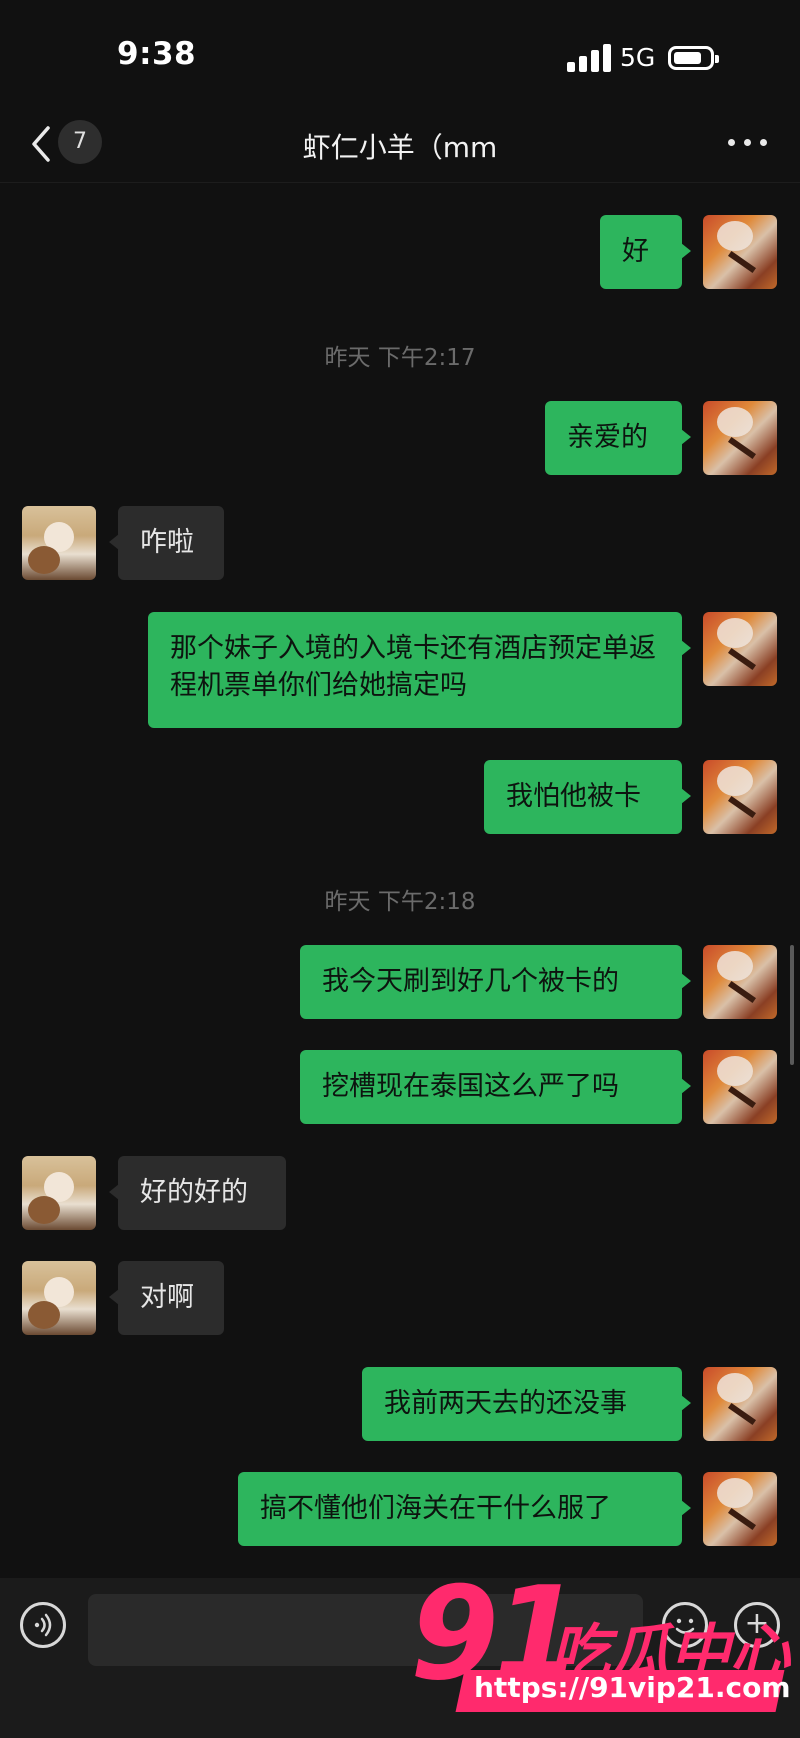  What do you see at coordinates (157, 54) in the screenshot?
I see `status-time: 9:38` at bounding box center [157, 54].